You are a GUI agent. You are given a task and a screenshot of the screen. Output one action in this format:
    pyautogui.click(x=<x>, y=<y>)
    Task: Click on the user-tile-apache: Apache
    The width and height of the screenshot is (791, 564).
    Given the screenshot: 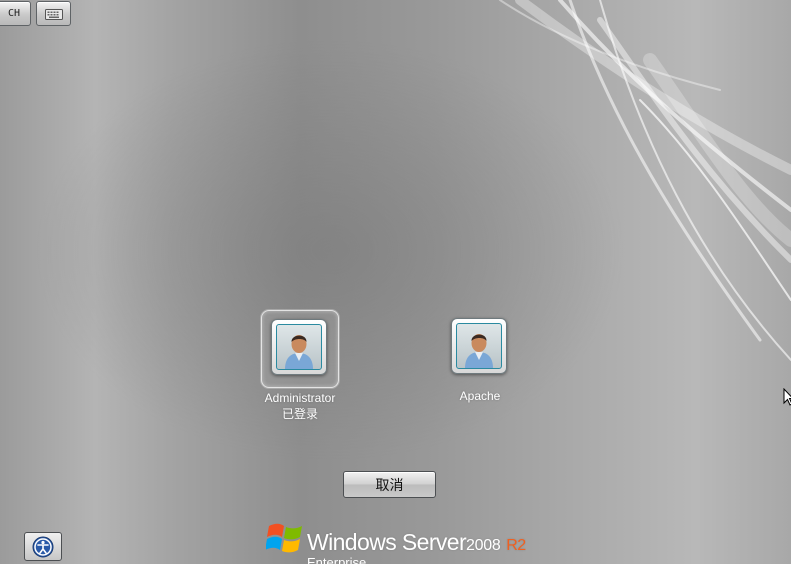 What is the action you would take?
    pyautogui.click(x=480, y=357)
    